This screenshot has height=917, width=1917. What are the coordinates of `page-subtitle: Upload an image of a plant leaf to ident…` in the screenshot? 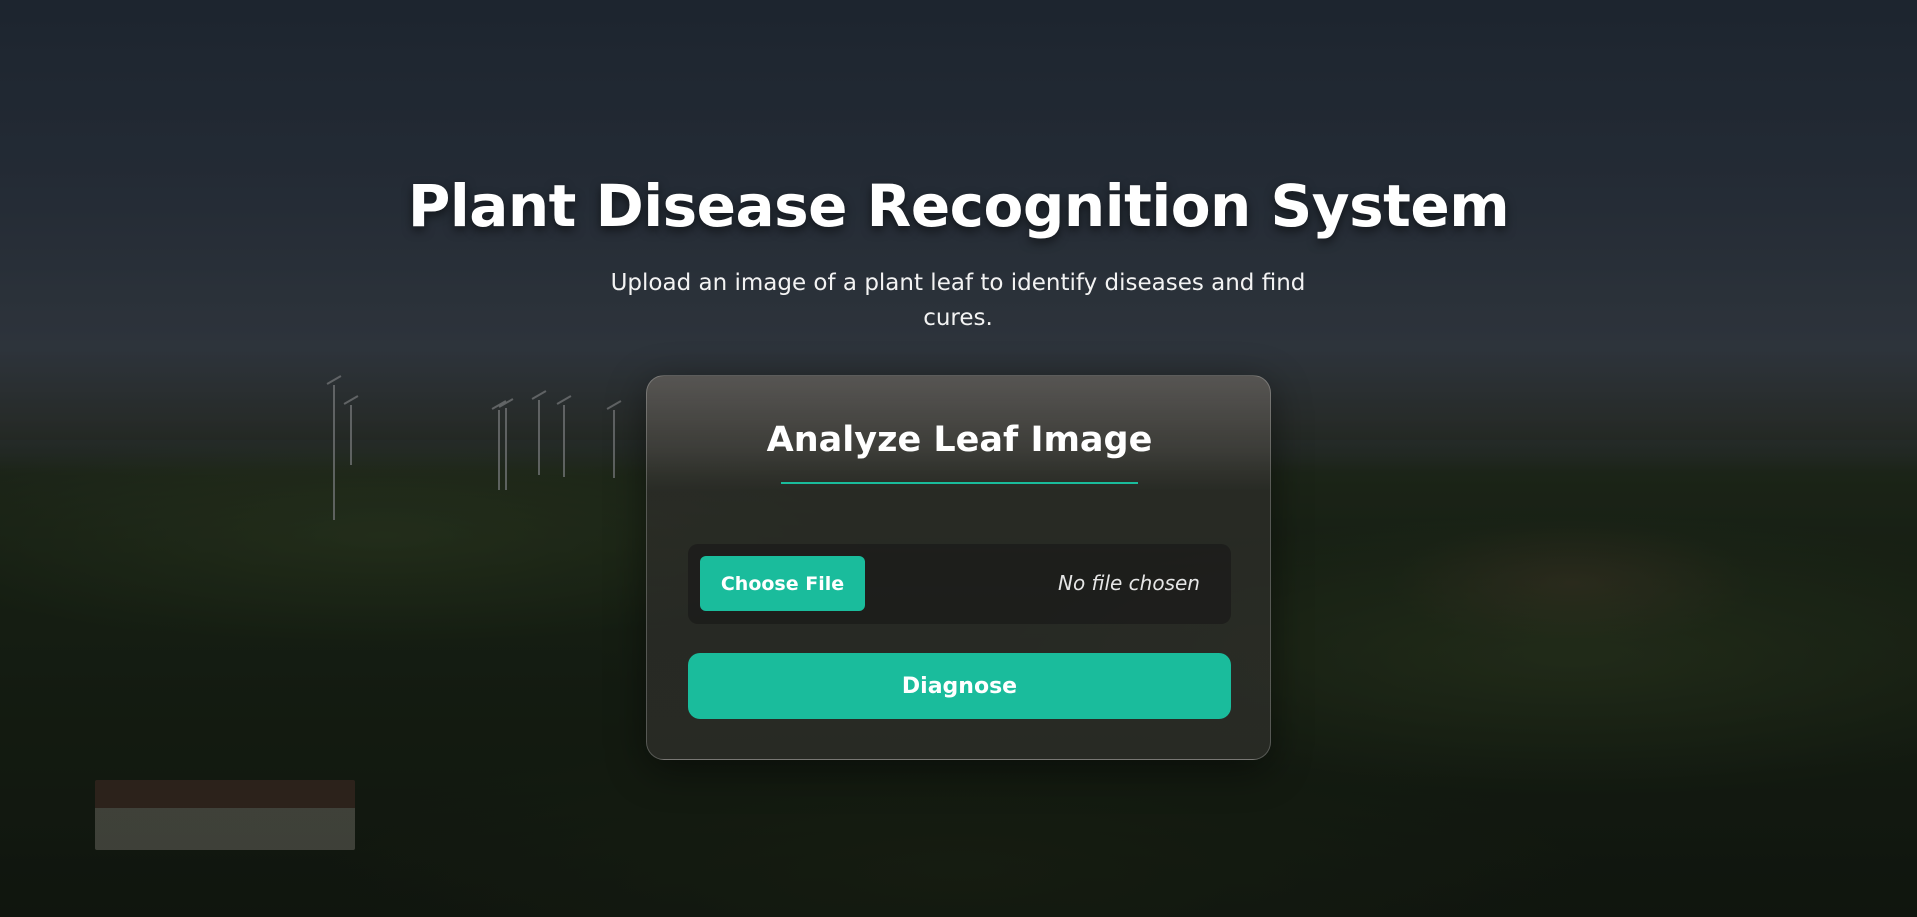 It's located at (958, 300).